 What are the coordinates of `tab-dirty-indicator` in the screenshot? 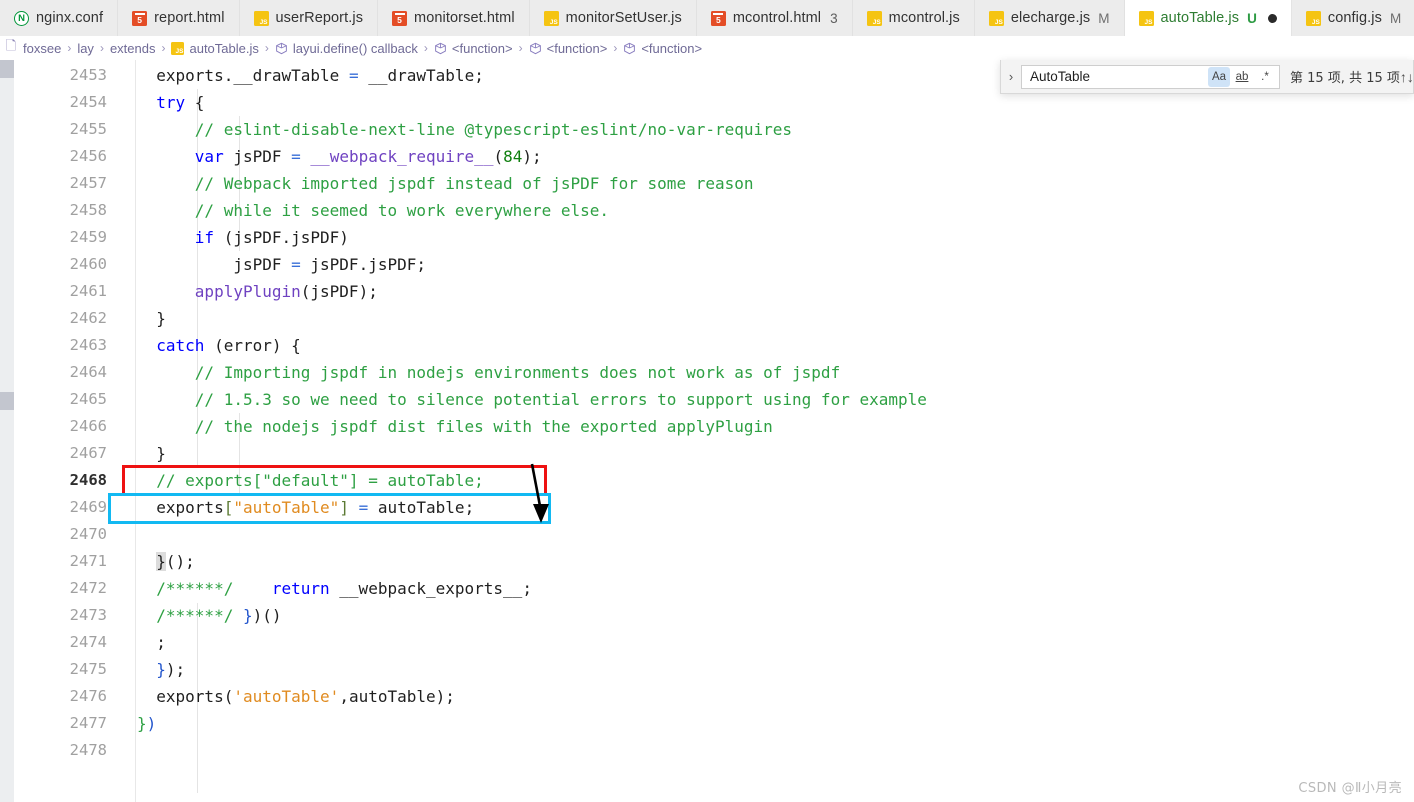 It's located at (1272, 18).